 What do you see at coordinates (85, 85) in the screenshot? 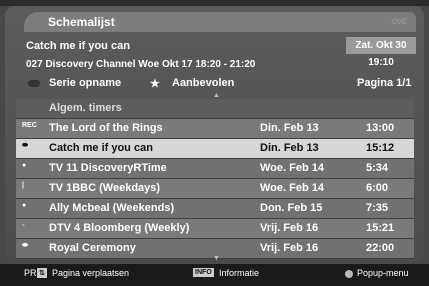
I see `series-filter: Serie opname` at bounding box center [85, 85].